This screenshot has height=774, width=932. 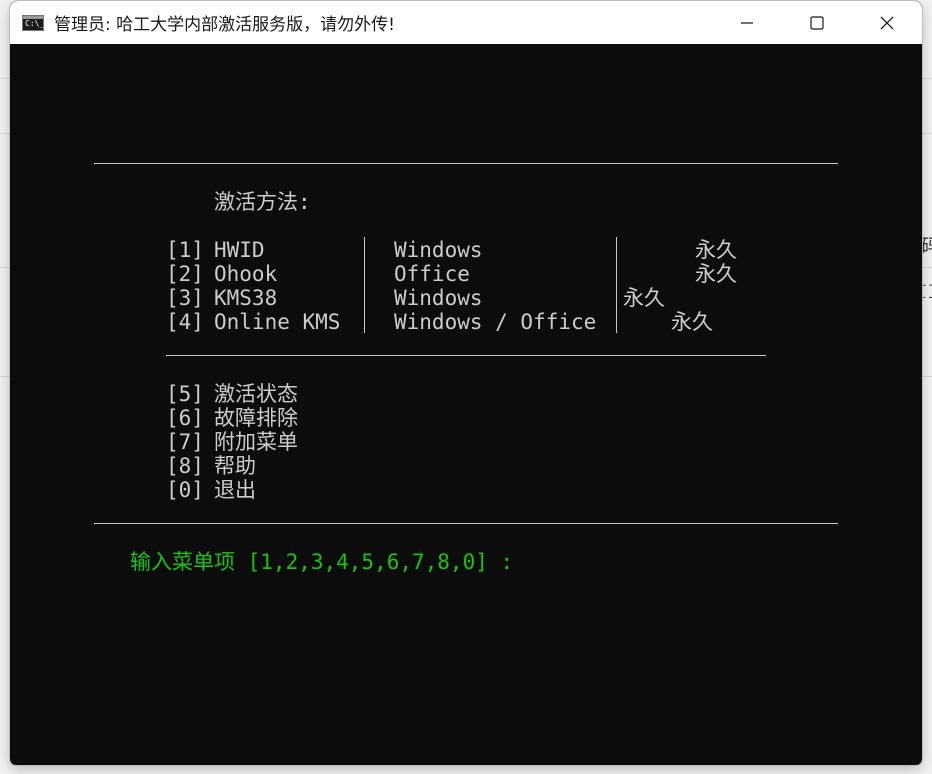 What do you see at coordinates (239, 250) in the screenshot?
I see `method-name: HWID` at bounding box center [239, 250].